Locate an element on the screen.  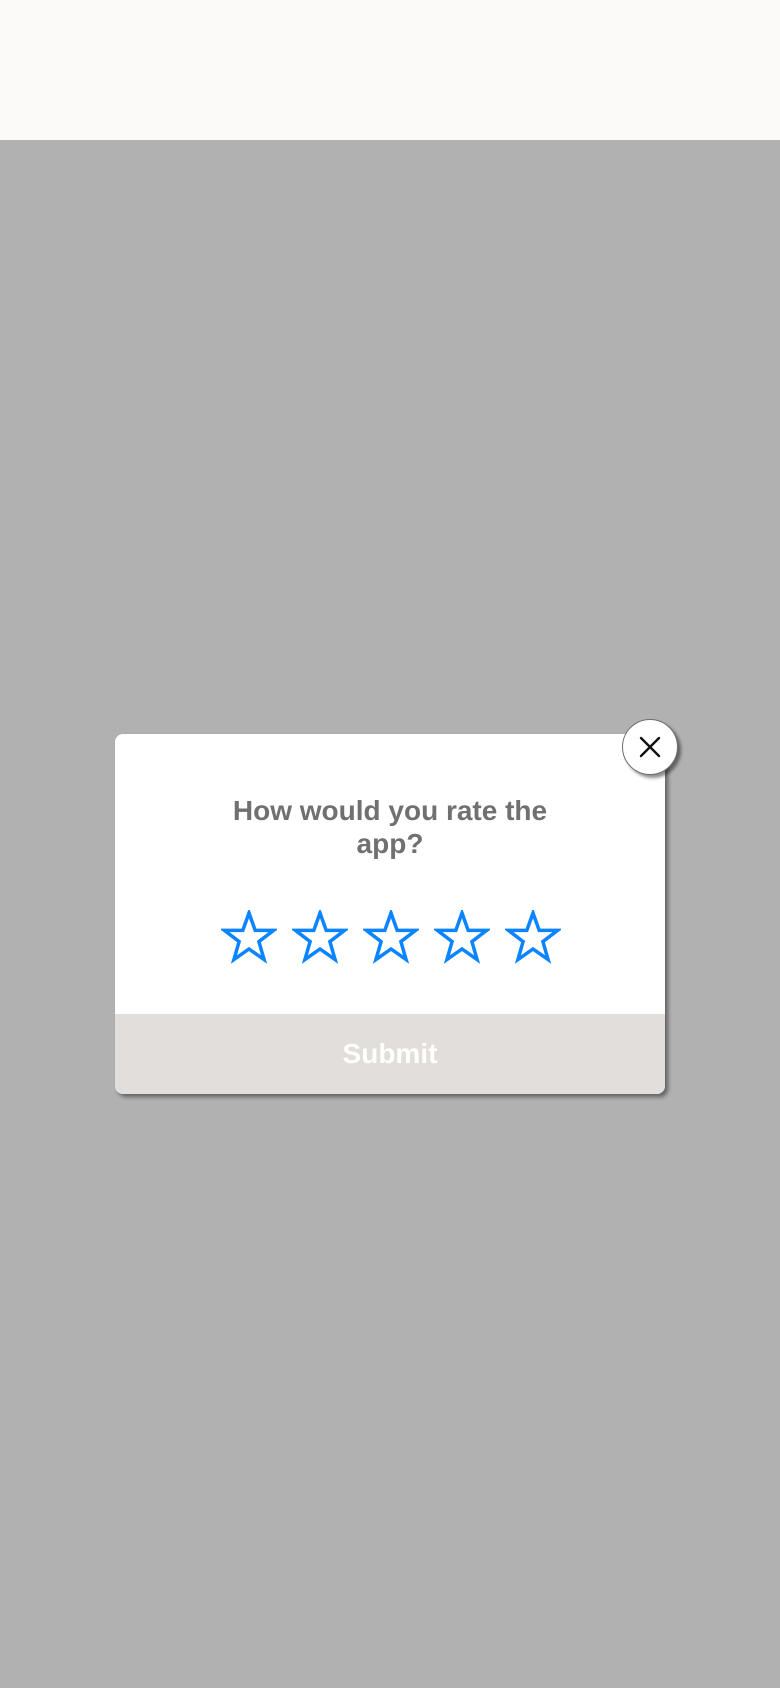
close-icon is located at coordinates (650, 747).